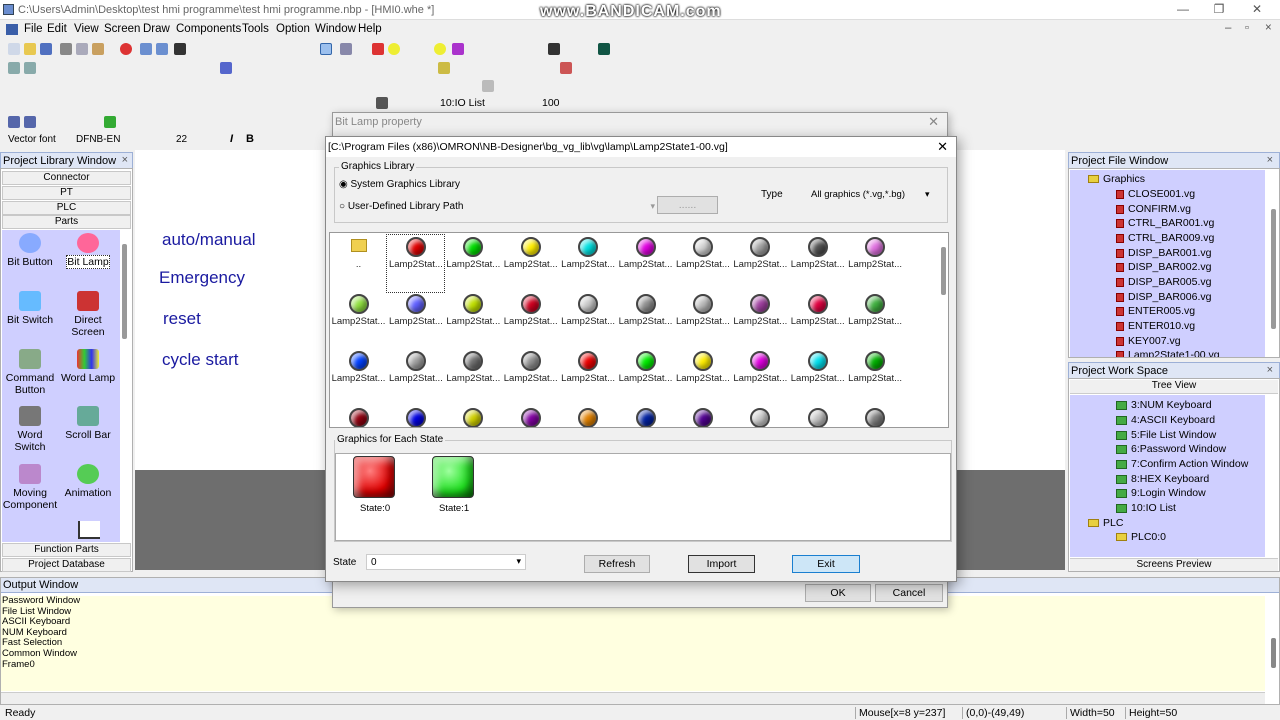 The height and width of the screenshot is (720, 1280). Describe the element at coordinates (30, 372) in the screenshot. I see `part-command-button: Command Button` at that location.